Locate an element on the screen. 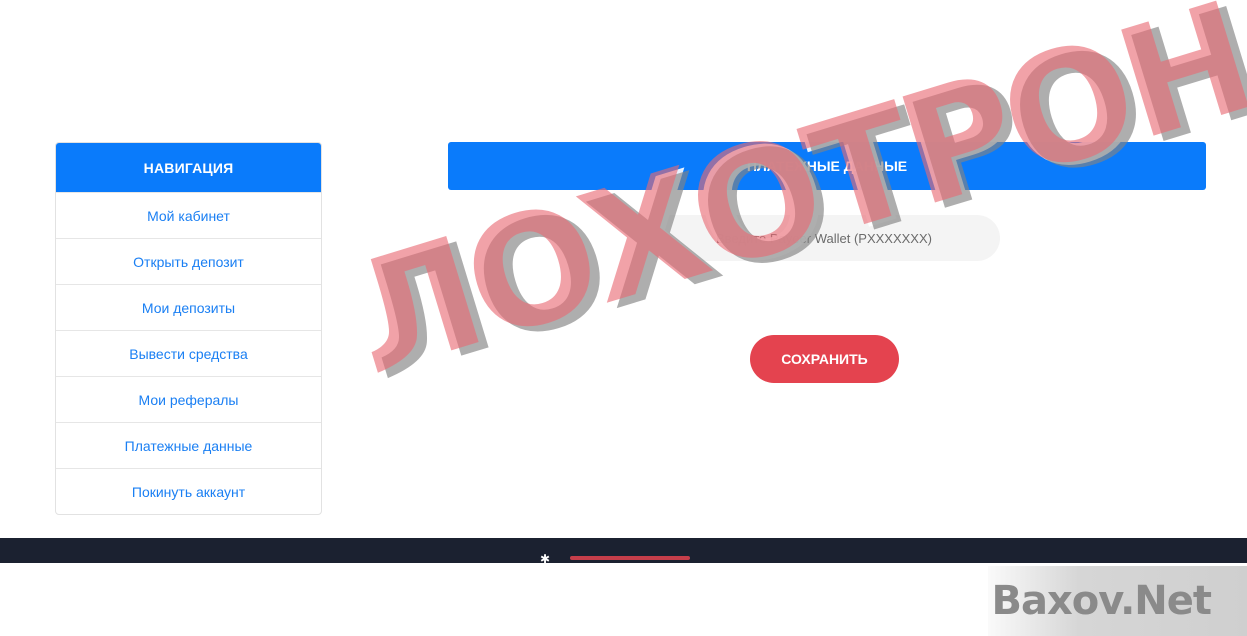 This screenshot has height=636, width=1247. sidebar-title: НАВИГАЦИЯ is located at coordinates (188, 167).